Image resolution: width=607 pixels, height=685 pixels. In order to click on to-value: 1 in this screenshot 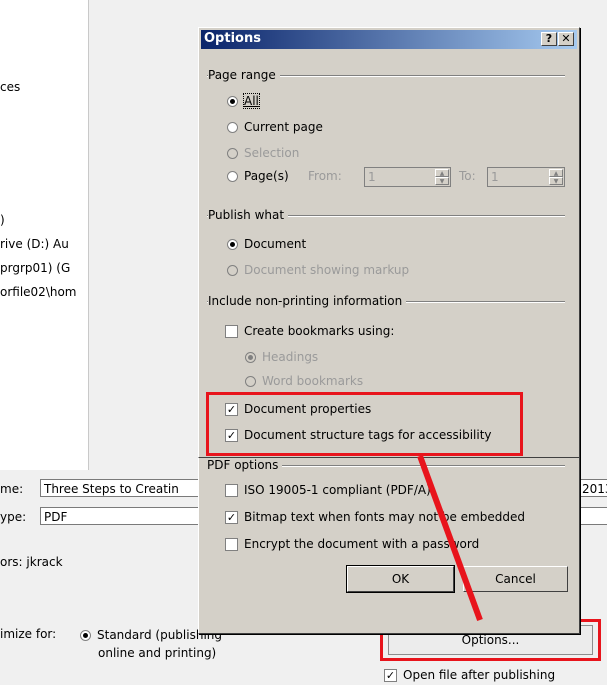, I will do `click(495, 177)`.